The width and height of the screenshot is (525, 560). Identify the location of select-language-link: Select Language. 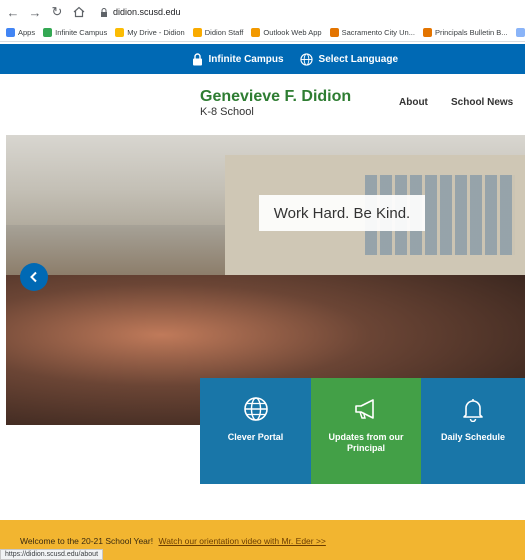
(348, 59).